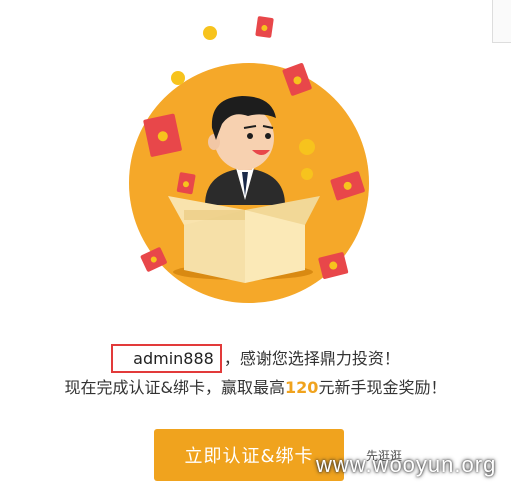 The height and width of the screenshot is (495, 511). I want to click on username-highlight: admin888, so click(166, 358).